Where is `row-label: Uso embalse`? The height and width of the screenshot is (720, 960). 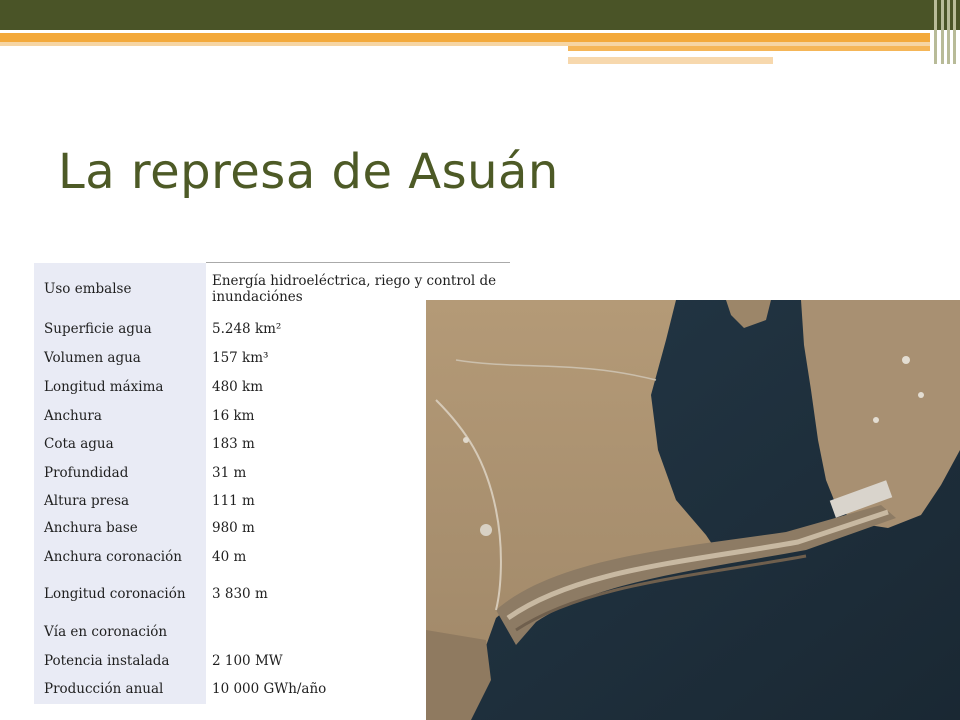
row-label: Uso embalse is located at coordinates (120, 288).